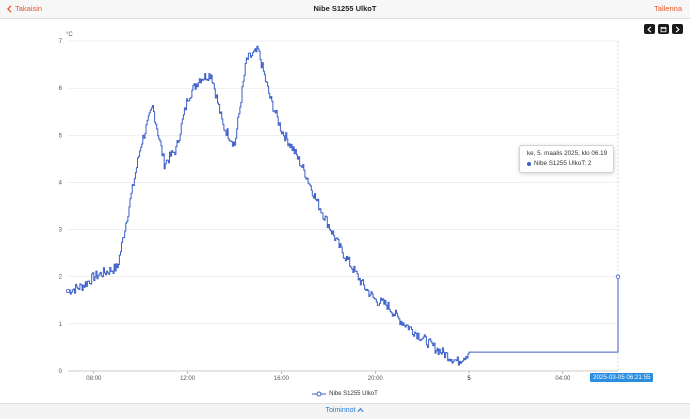 This screenshot has height=419, width=690. I want to click on y-tick-label: 4, so click(61, 183).